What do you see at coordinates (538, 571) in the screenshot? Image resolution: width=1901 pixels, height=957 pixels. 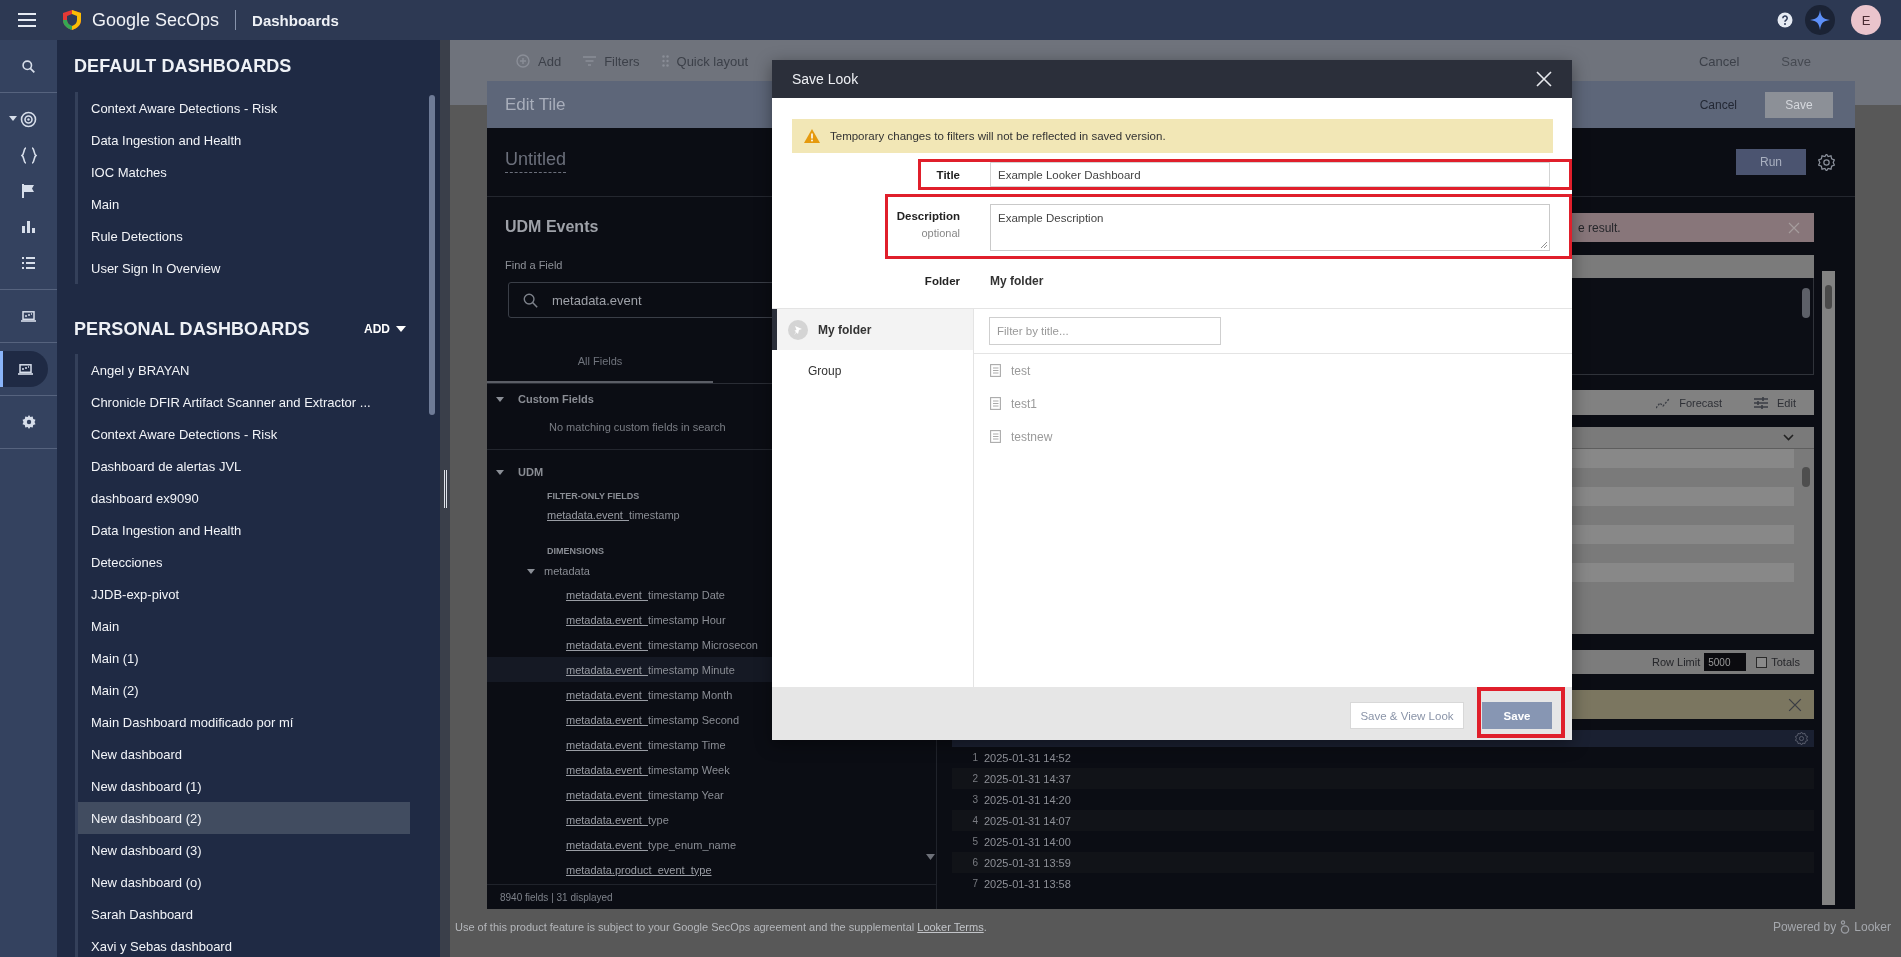 I see `tree-toggle: metadata` at bounding box center [538, 571].